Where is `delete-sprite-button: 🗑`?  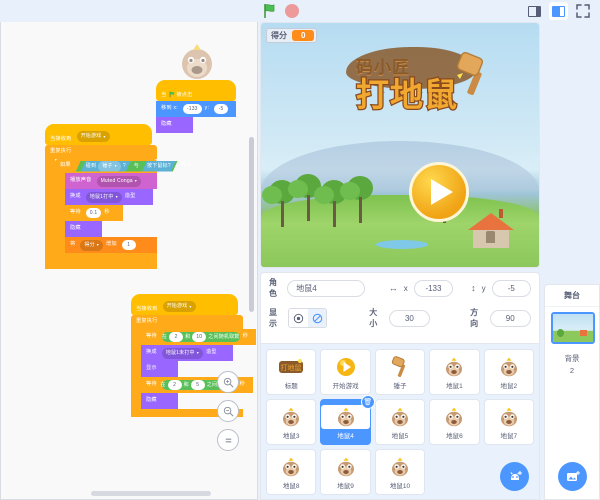
delete-sprite-button: 🗑 is located at coordinates (367, 402).